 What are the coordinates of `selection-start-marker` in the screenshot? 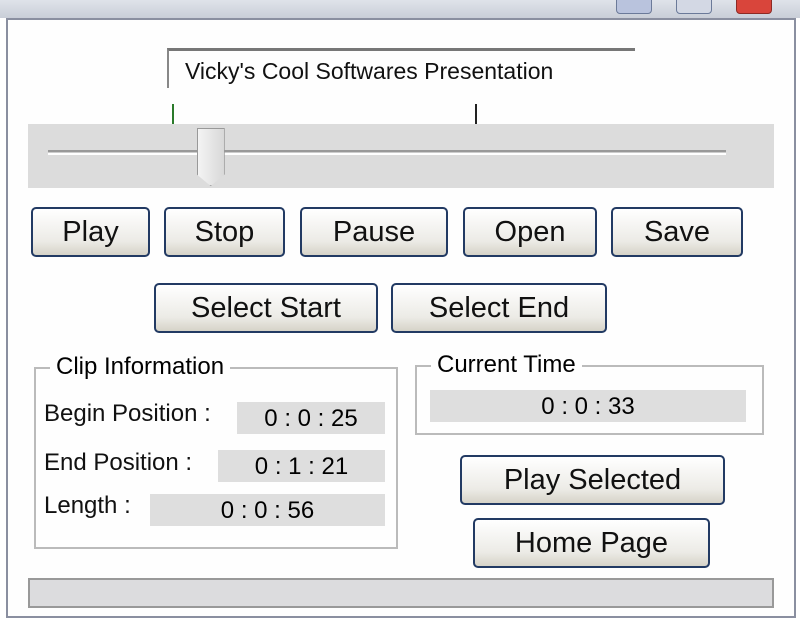 It's located at (173, 114).